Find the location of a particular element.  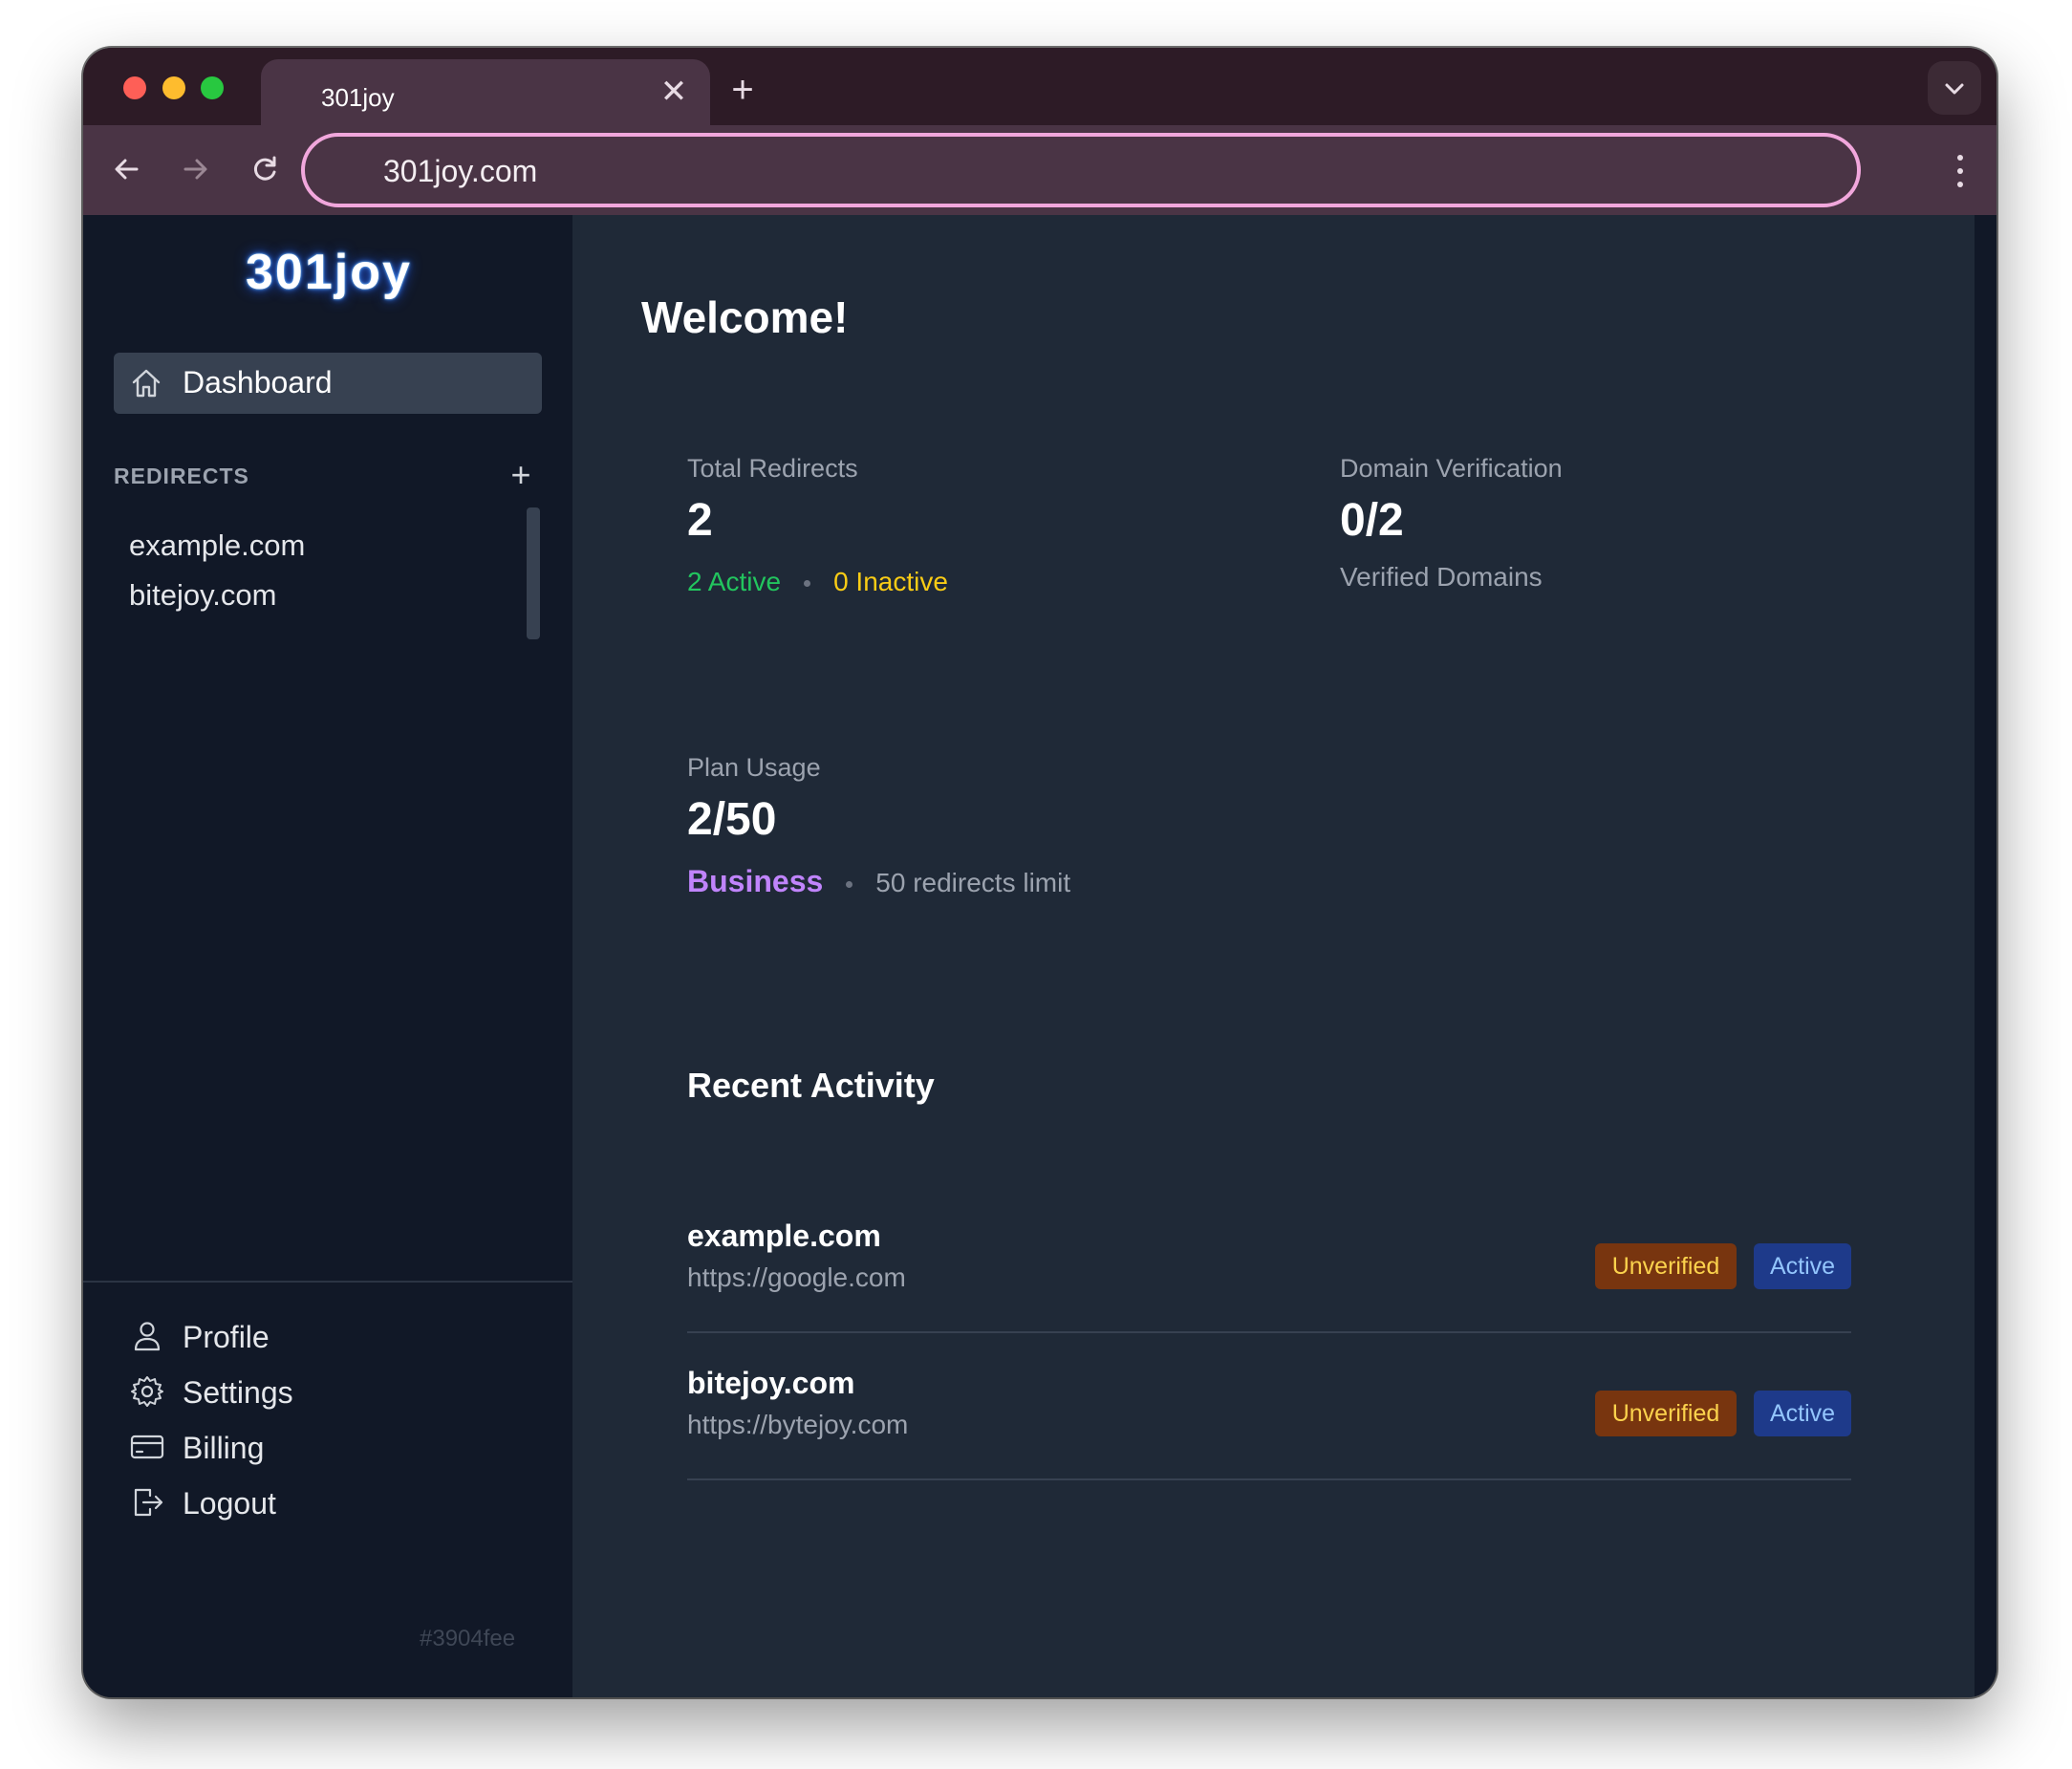

active-count: 2 Active is located at coordinates (734, 581).